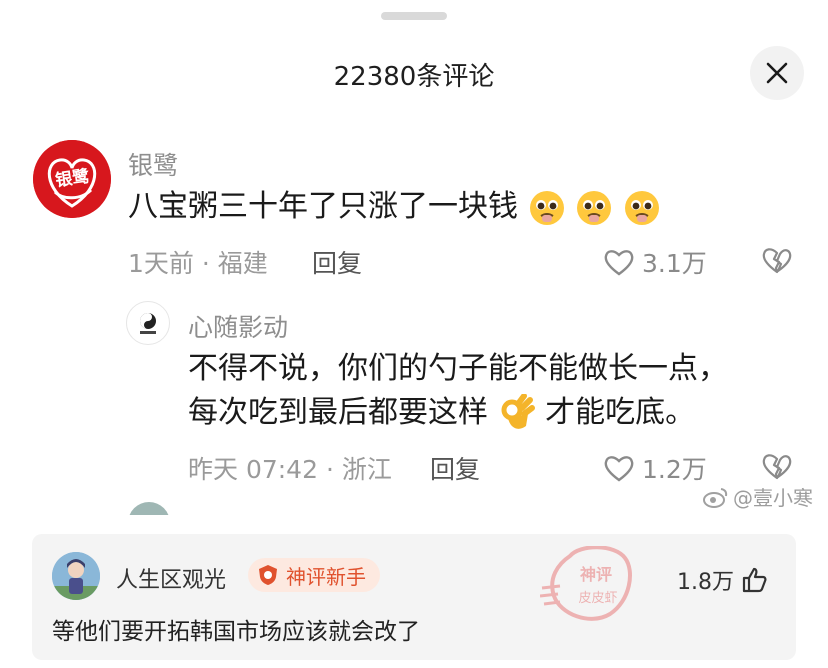 The image size is (828, 668). Describe the element at coordinates (149, 508) in the screenshot. I see `next-comment-avatar` at that location.